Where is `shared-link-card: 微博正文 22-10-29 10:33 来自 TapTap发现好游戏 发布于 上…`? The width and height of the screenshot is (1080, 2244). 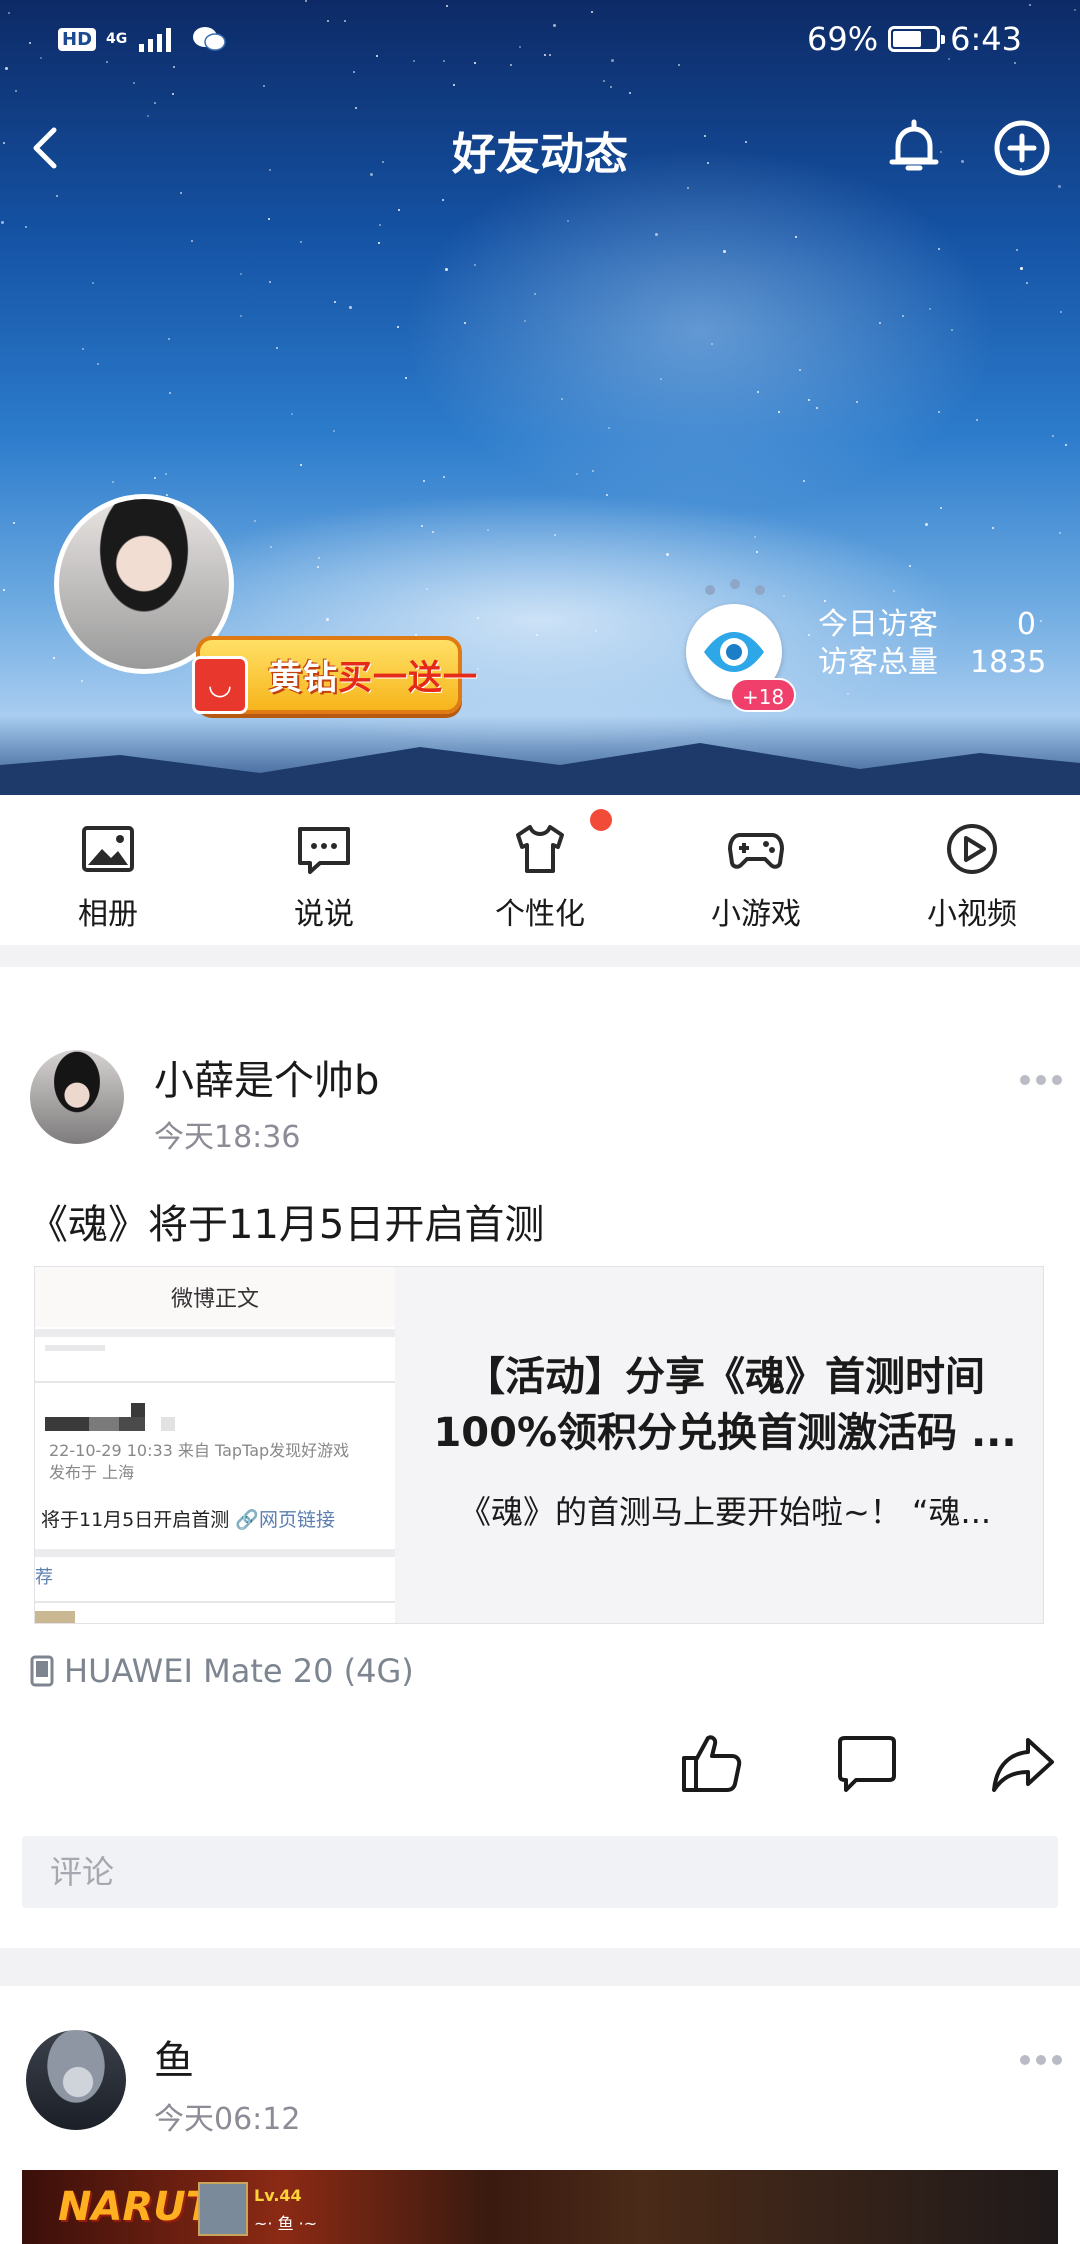
shared-link-card: 微博正文 22-10-29 10:33 来自 TapTap发现好游戏 发布于 上… is located at coordinates (539, 1445).